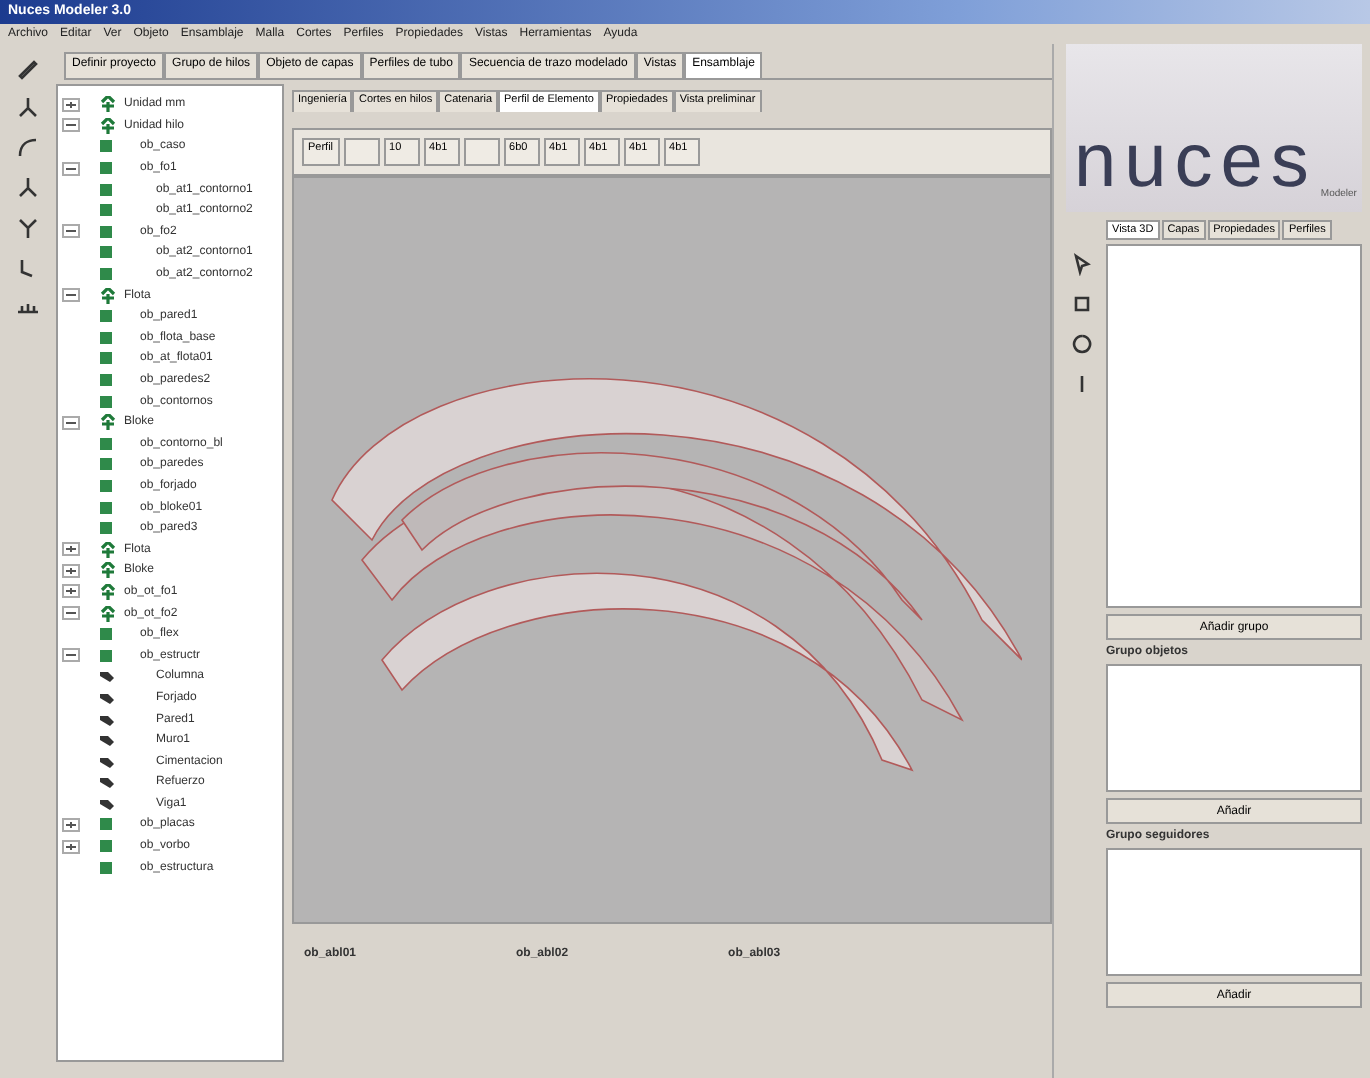 The width and height of the screenshot is (1370, 1078). What do you see at coordinates (1082, 264) in the screenshot?
I see `pointer-icon` at bounding box center [1082, 264].